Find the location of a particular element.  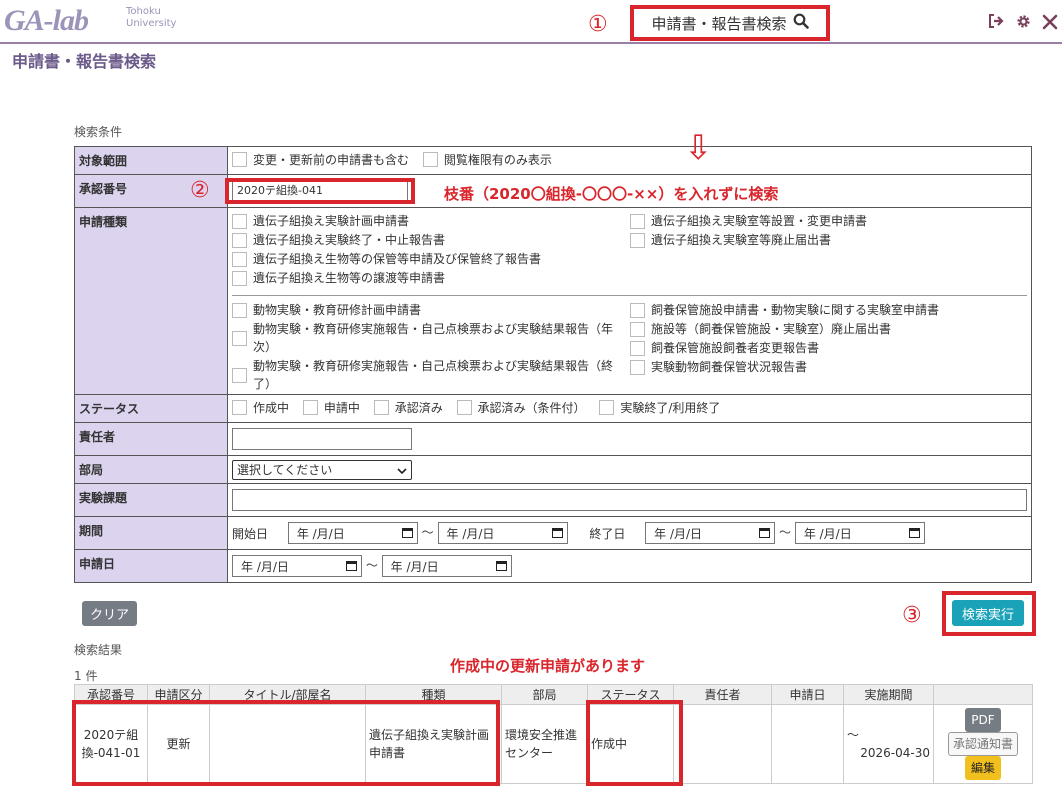

search-icon is located at coordinates (801, 23).